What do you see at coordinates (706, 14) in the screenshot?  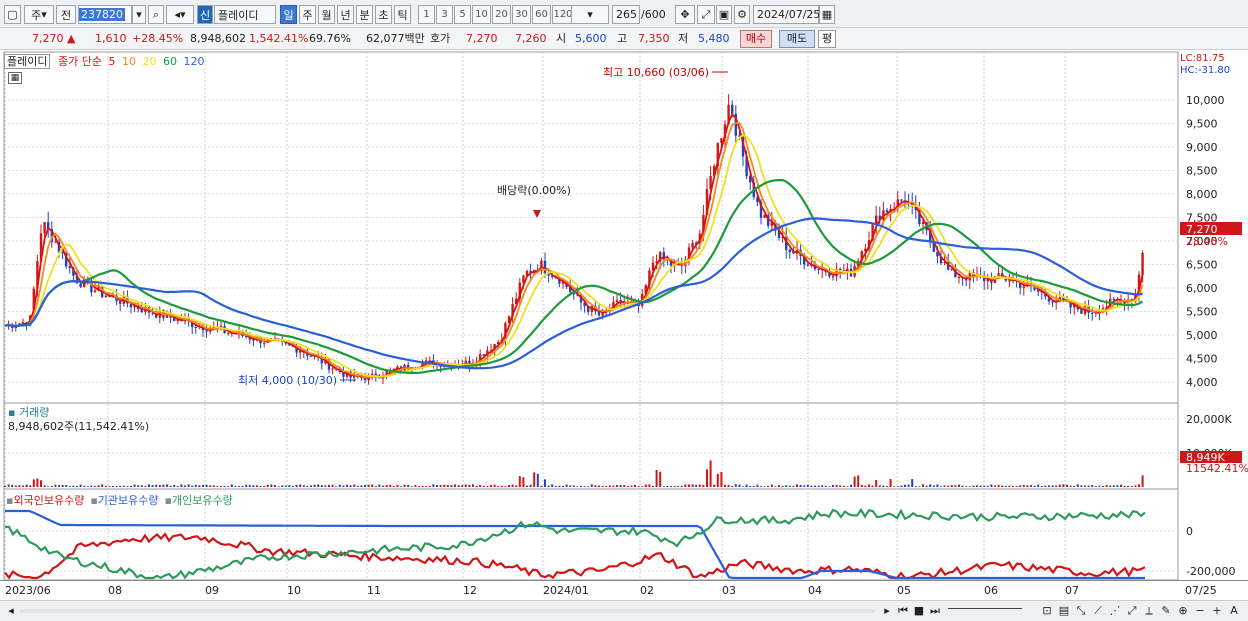 I see `tool-icon: ⤢` at bounding box center [706, 14].